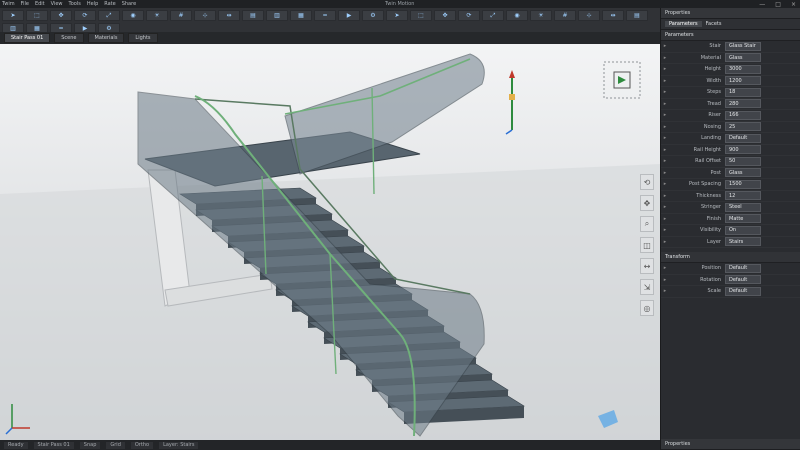 This screenshot has width=800, height=450. I want to click on tab-facets: Facets, so click(714, 24).